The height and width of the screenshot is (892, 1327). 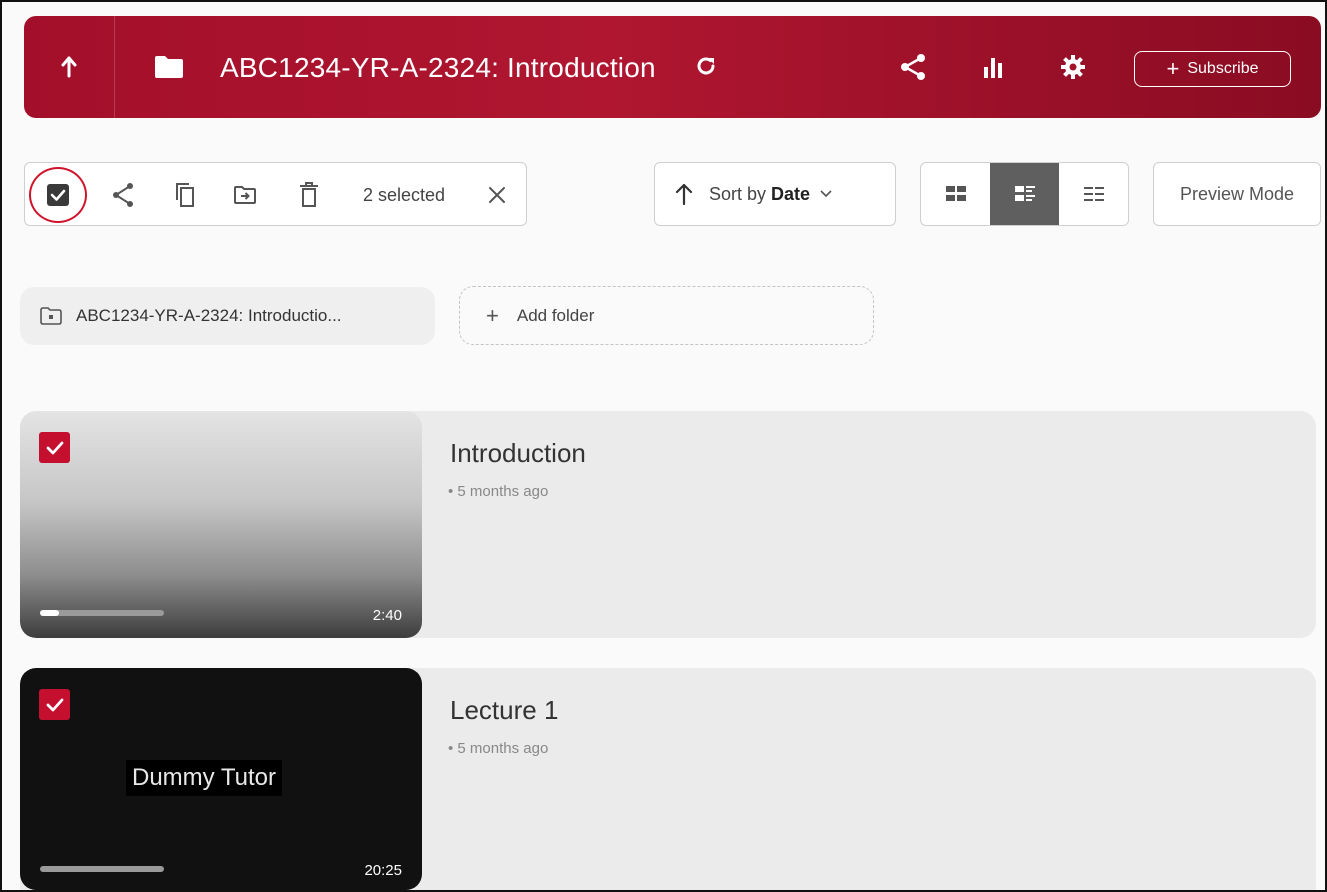 What do you see at coordinates (684, 194) in the screenshot?
I see `sort-ascending-icon` at bounding box center [684, 194].